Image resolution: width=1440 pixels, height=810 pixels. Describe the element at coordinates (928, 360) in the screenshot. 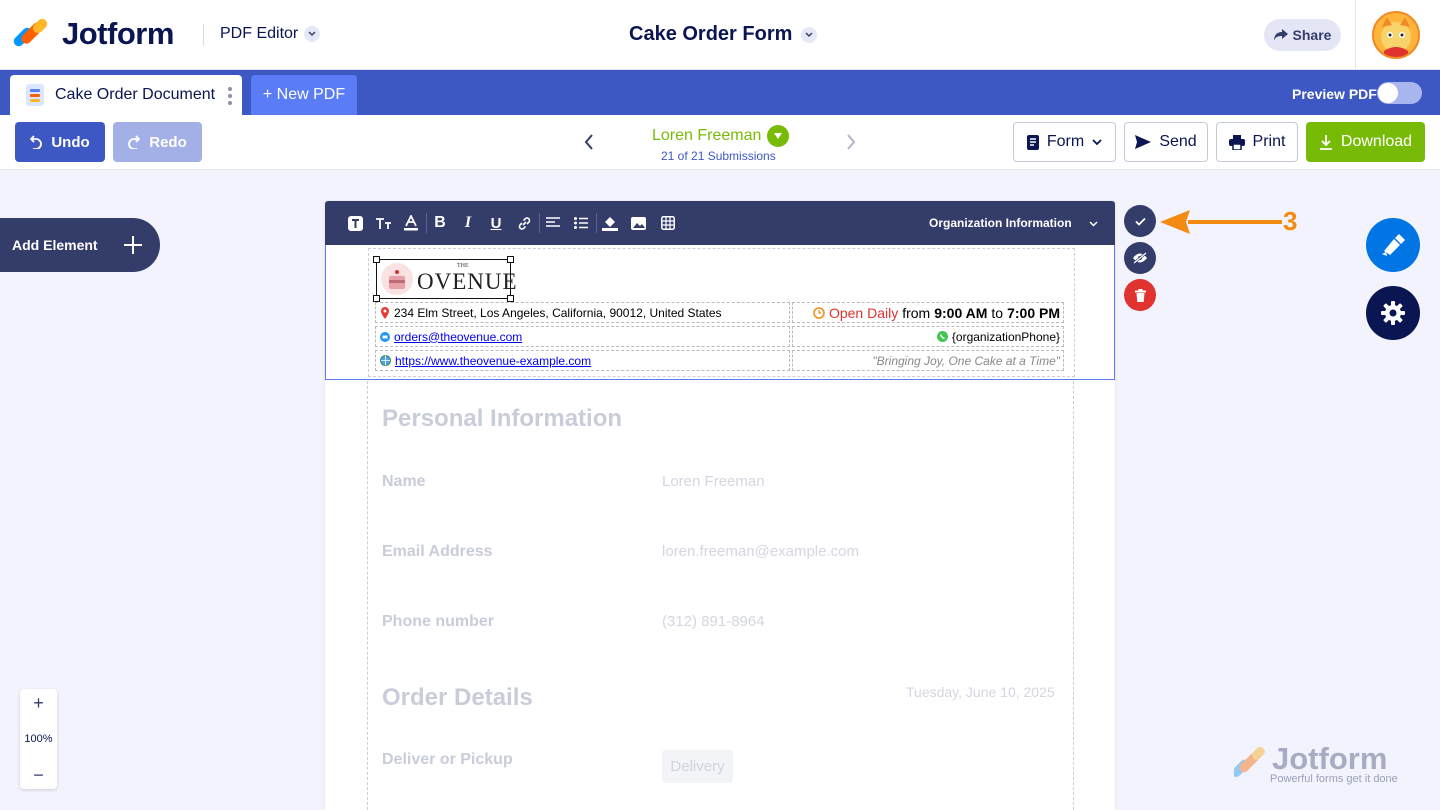

I see `tagline-cell: "Bringing Joy, One Cake at a Time"` at that location.